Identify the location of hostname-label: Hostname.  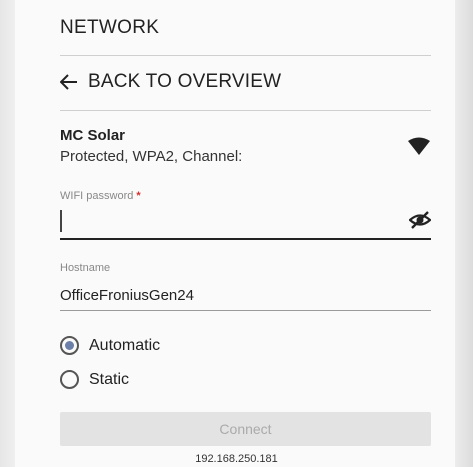
(85, 268).